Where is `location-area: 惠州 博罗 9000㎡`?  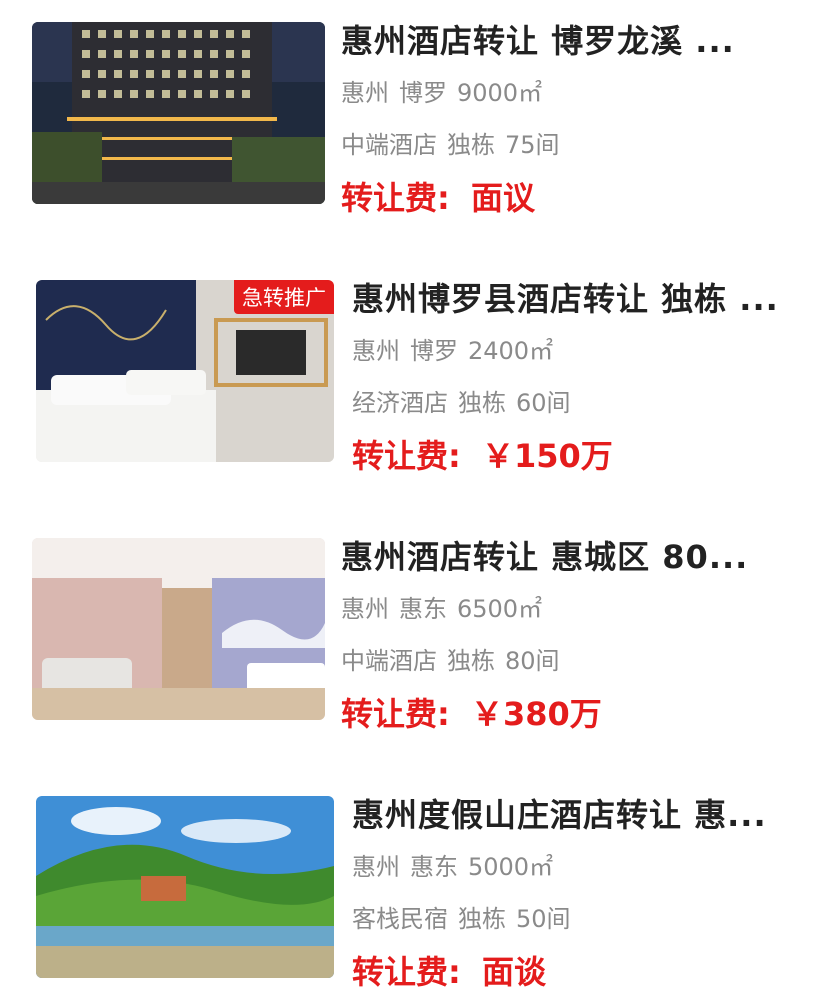
location-area: 惠州 博罗 9000㎡ is located at coordinates (441, 90).